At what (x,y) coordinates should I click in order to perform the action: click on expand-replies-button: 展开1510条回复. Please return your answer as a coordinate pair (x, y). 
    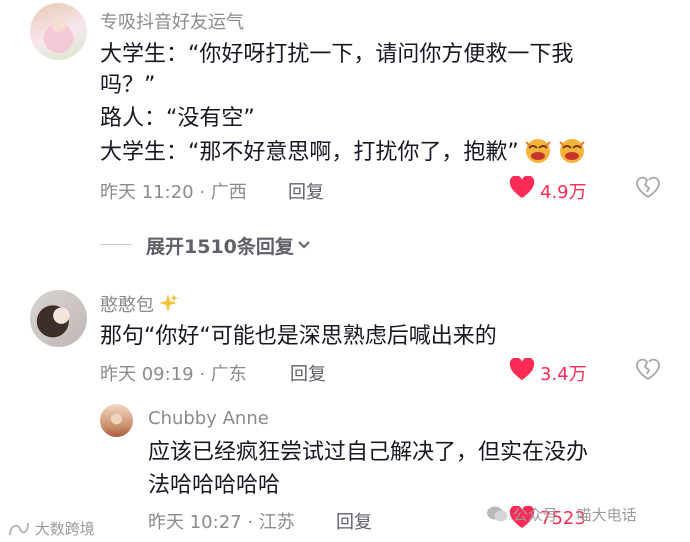
    Looking at the image, I should click on (228, 245).